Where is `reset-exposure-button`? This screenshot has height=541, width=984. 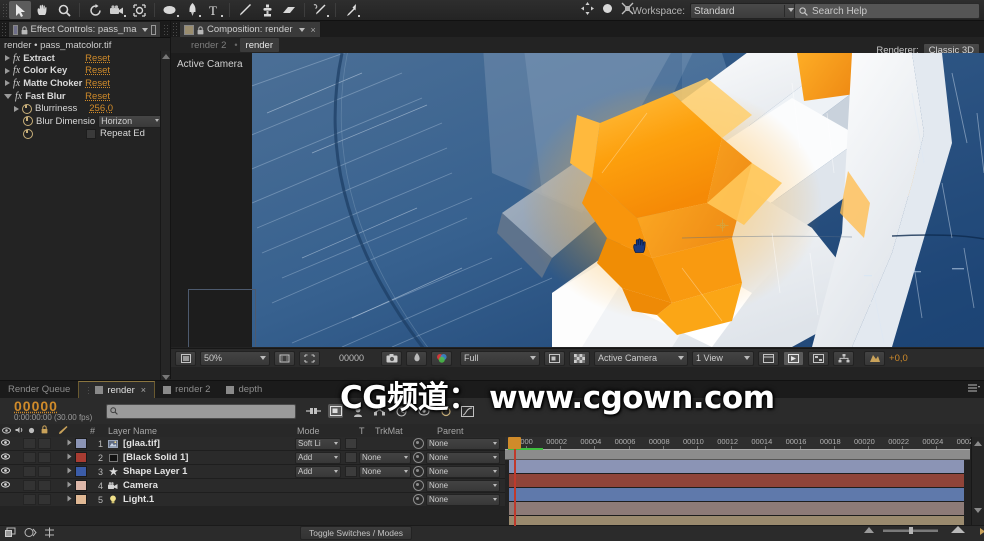
reset-exposure-button is located at coordinates (875, 358).